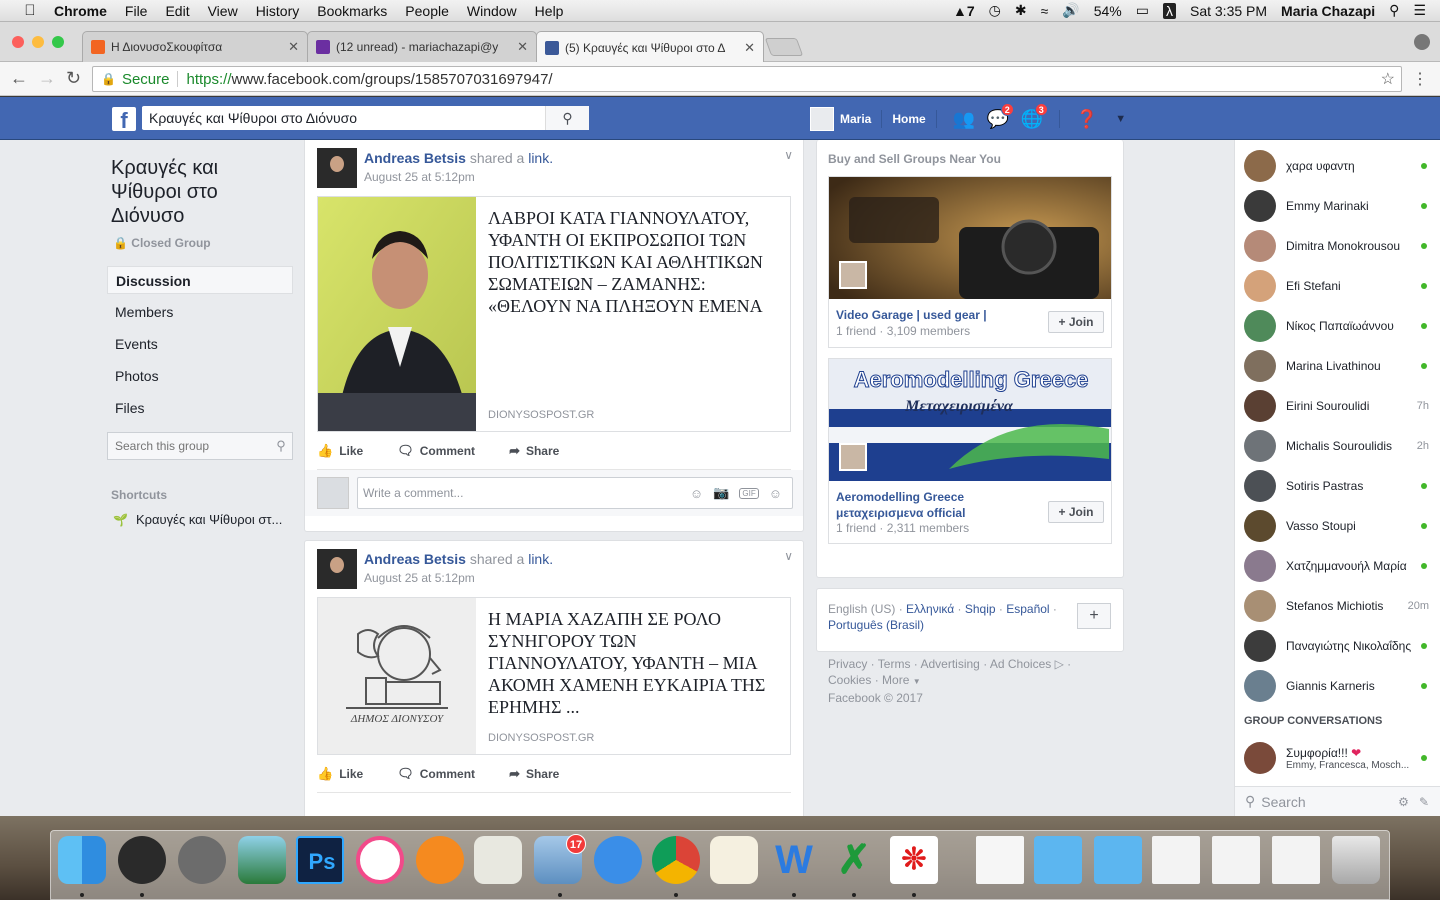 The height and width of the screenshot is (900, 1440). I want to click on battery-percent: 54%, so click(1108, 11).